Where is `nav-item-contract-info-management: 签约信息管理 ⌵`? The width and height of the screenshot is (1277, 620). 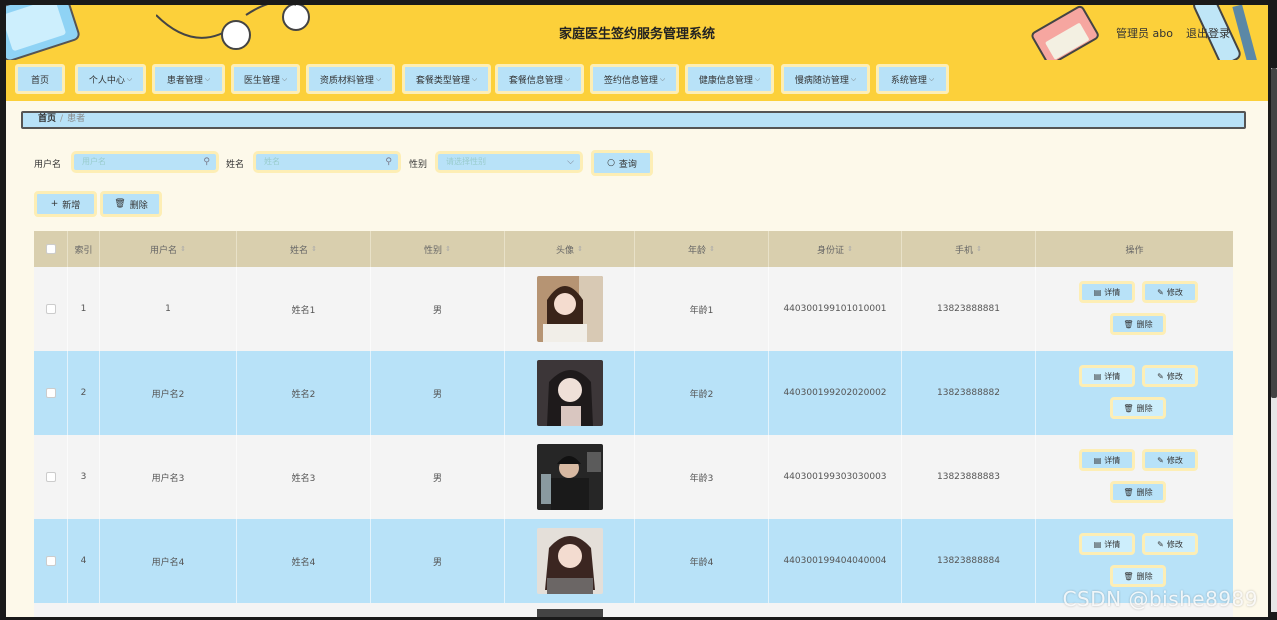
nav-item-contract-info-management: 签约信息管理 ⌵ is located at coordinates (634, 79).